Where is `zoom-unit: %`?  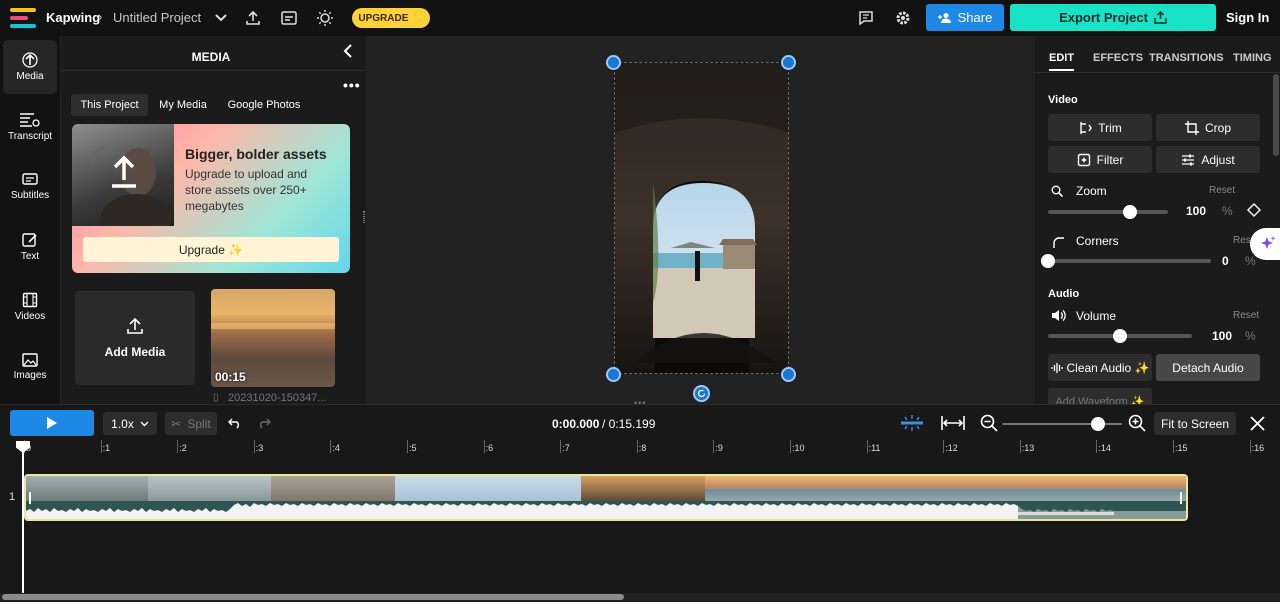 zoom-unit: % is located at coordinates (1227, 211).